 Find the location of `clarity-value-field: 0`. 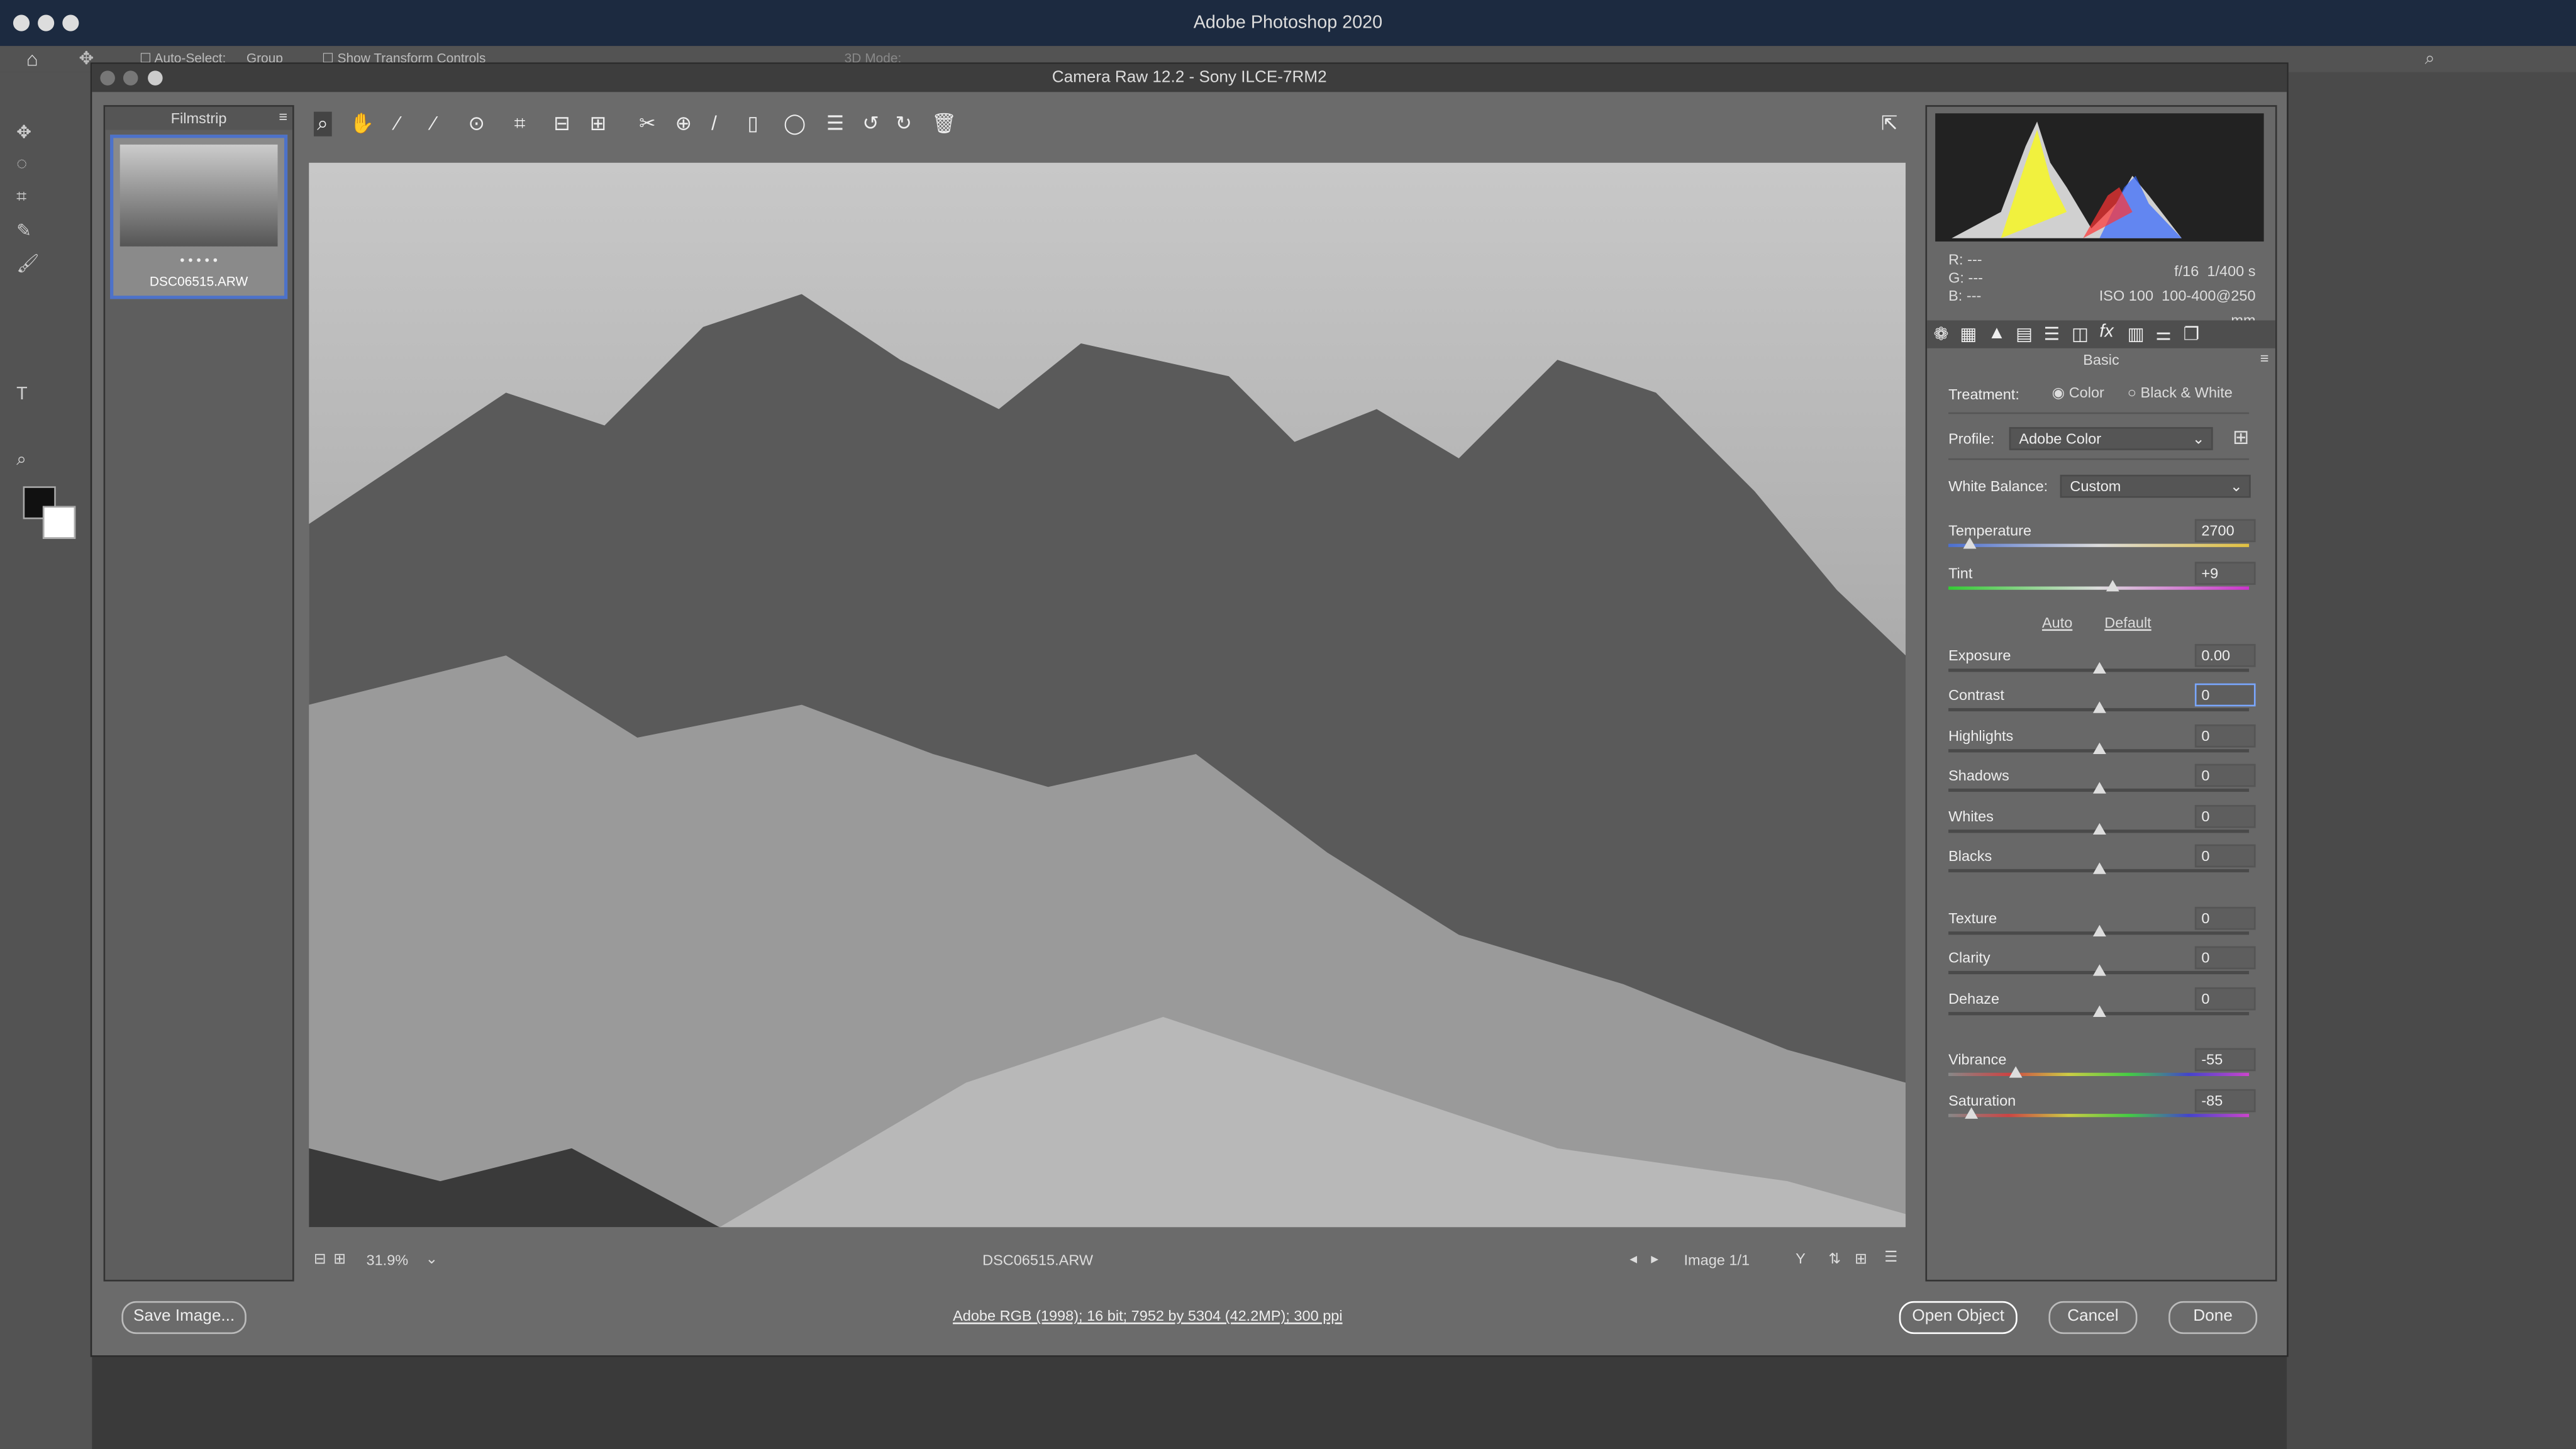

clarity-value-field: 0 is located at coordinates (2225, 958).